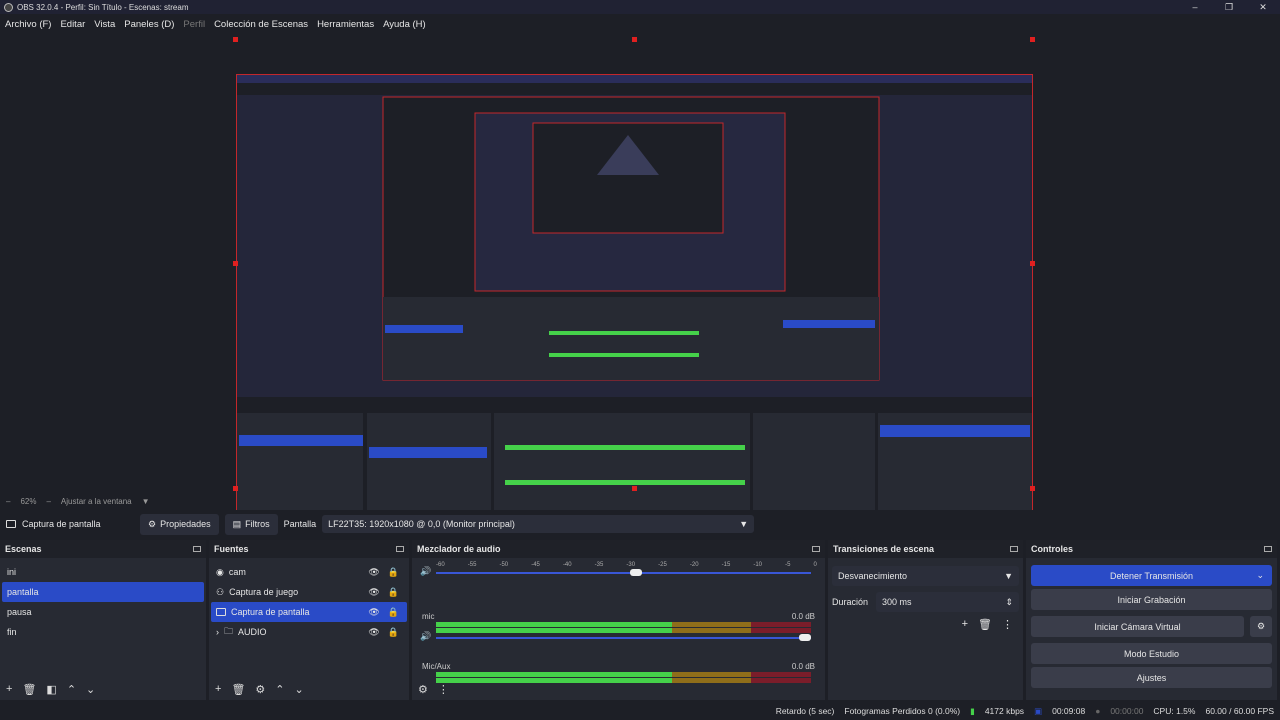 The width and height of the screenshot is (1280, 720). Describe the element at coordinates (220, 571) in the screenshot. I see `camera-icon: ◉` at that location.